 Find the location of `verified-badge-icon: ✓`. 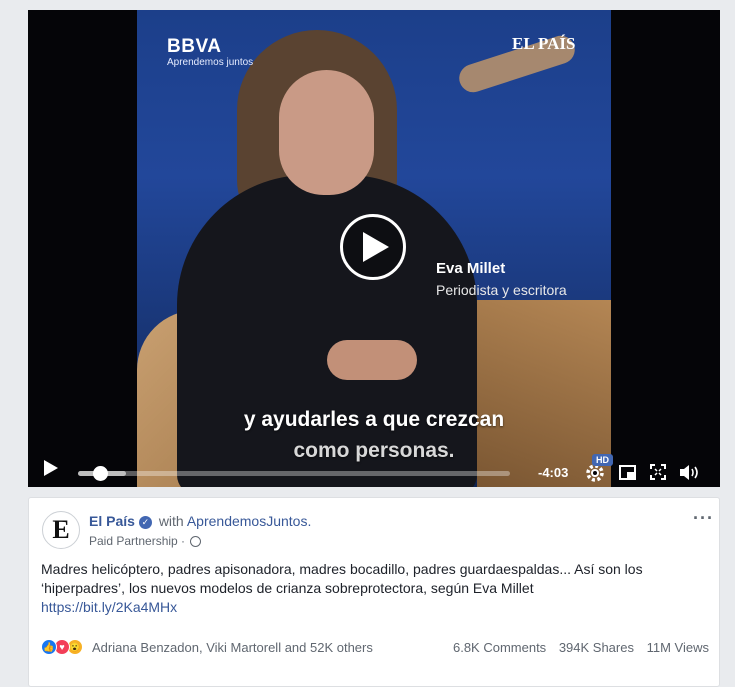

verified-badge-icon: ✓ is located at coordinates (145, 522).